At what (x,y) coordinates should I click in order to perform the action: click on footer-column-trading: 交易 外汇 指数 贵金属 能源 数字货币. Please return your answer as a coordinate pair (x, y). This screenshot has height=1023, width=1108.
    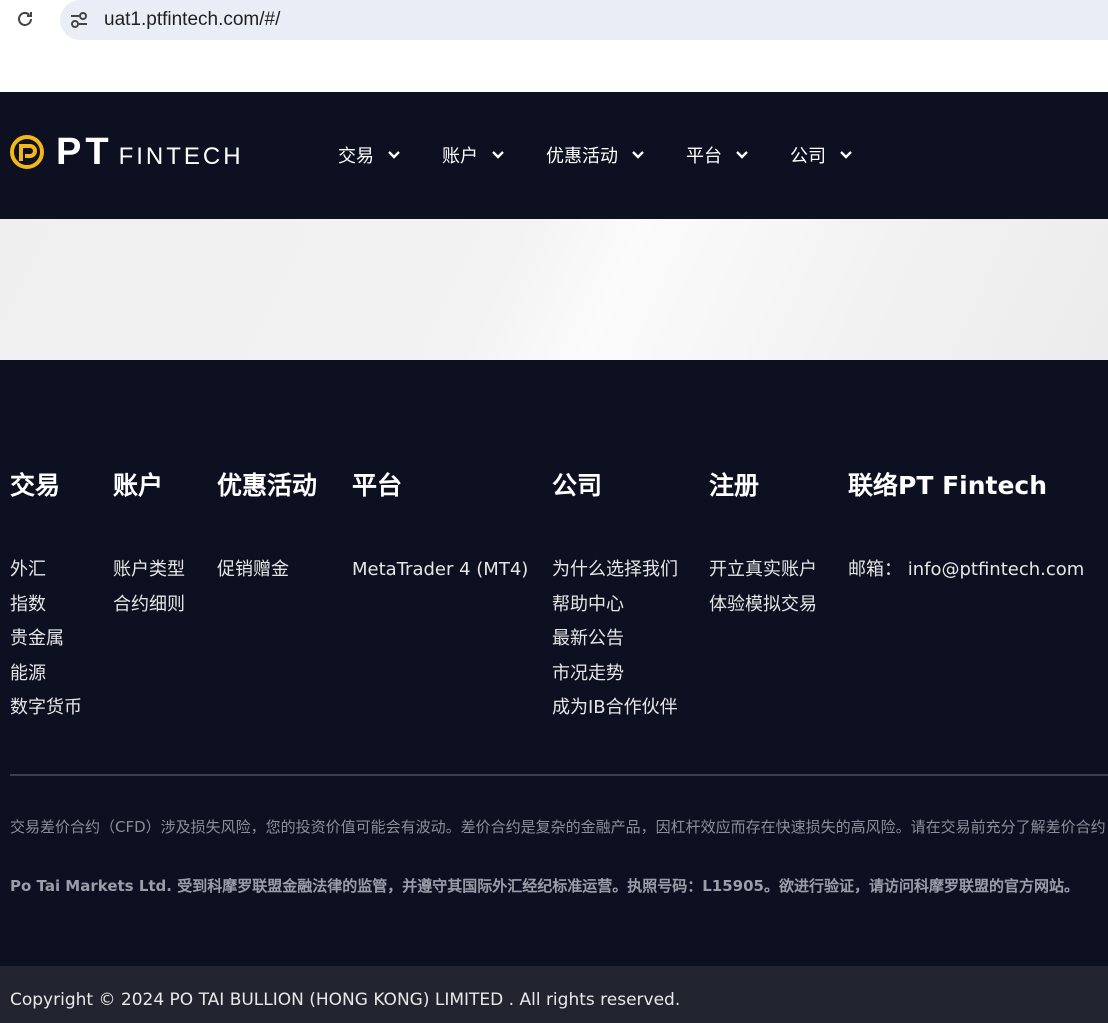
    Looking at the image, I should click on (46, 598).